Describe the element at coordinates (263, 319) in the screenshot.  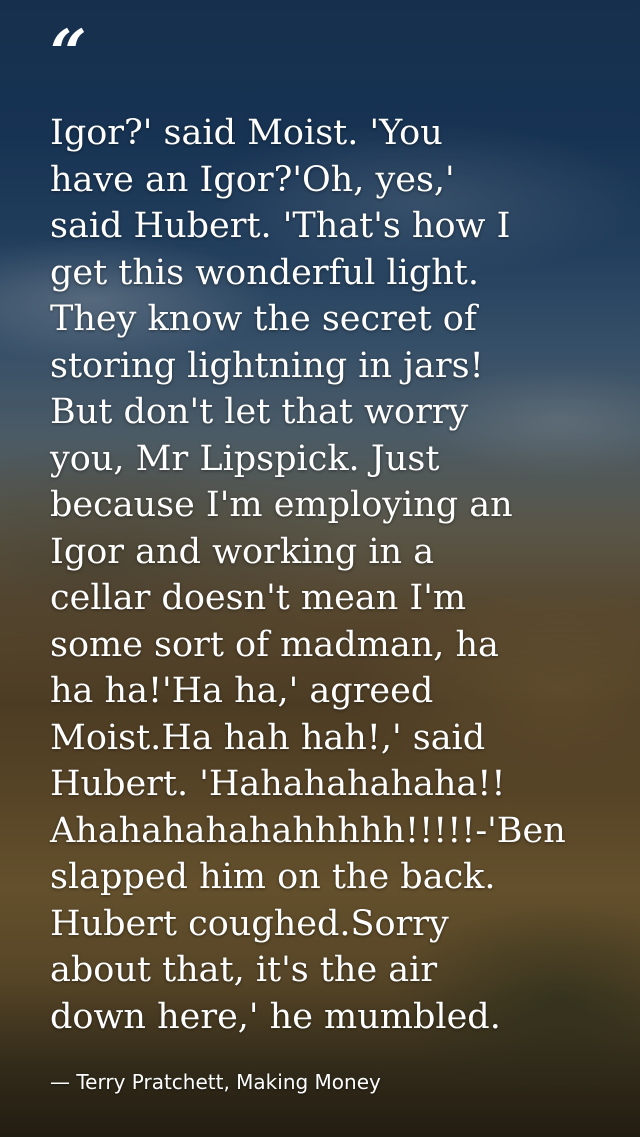
I see `quote-line: They know the secret of` at that location.